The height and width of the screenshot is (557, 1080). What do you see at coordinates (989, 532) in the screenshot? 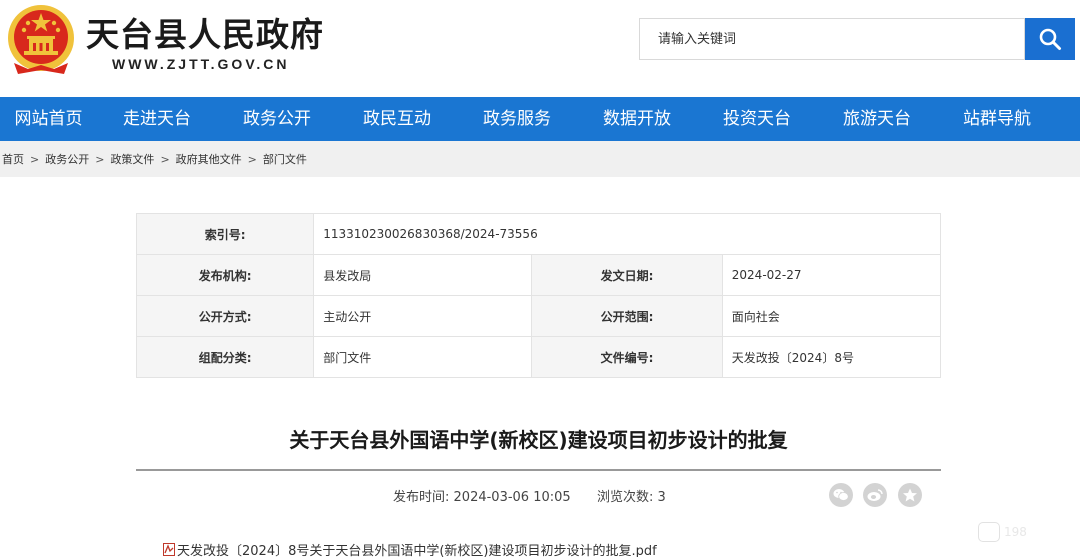
I see `watermark-badge-icon` at bounding box center [989, 532].